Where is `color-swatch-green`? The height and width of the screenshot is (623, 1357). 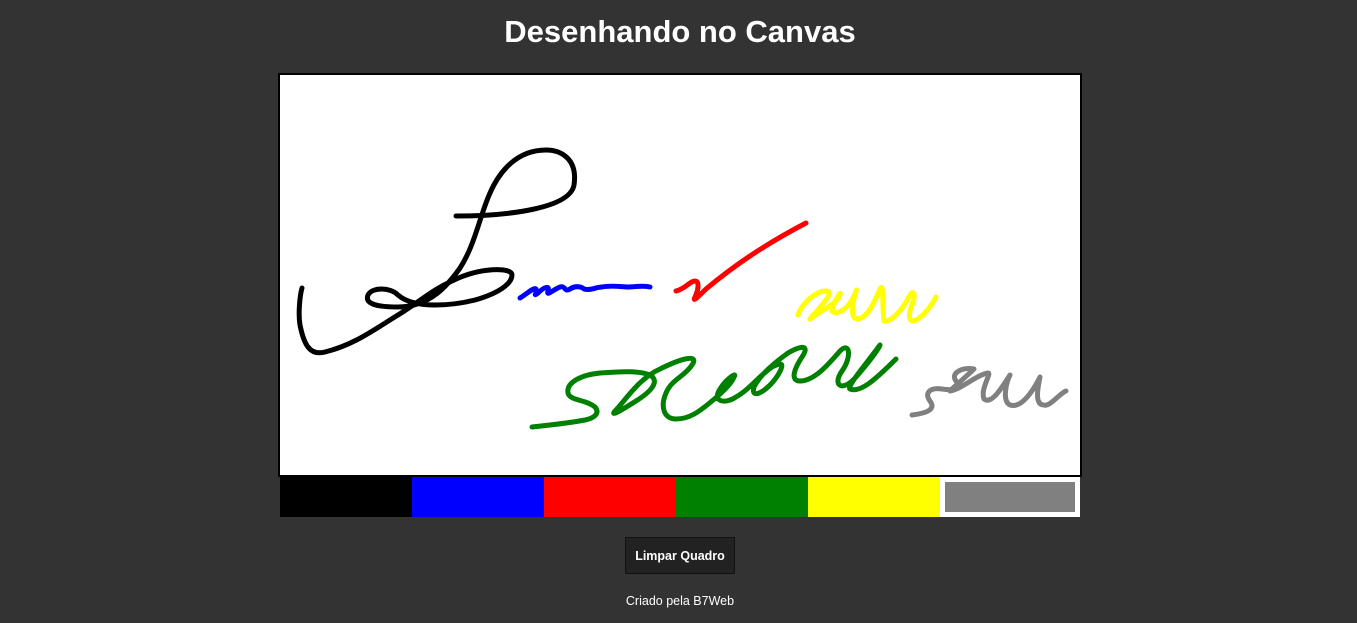
color-swatch-green is located at coordinates (742, 497).